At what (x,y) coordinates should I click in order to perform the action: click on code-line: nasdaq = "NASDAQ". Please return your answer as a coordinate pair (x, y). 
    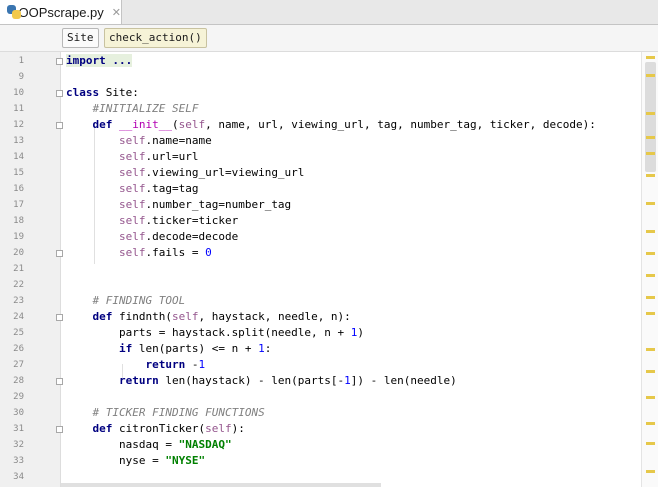
    Looking at the image, I should click on (149, 445).